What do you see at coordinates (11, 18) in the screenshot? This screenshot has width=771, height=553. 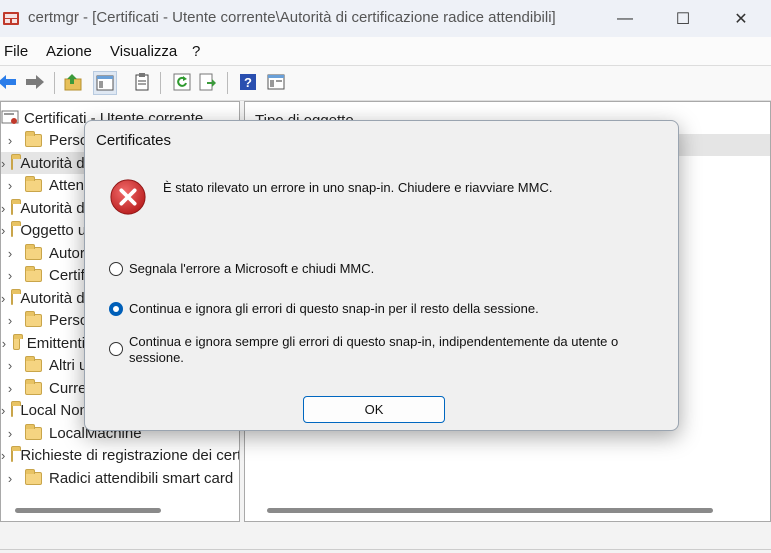 I see `certmgr-app-icon` at bounding box center [11, 18].